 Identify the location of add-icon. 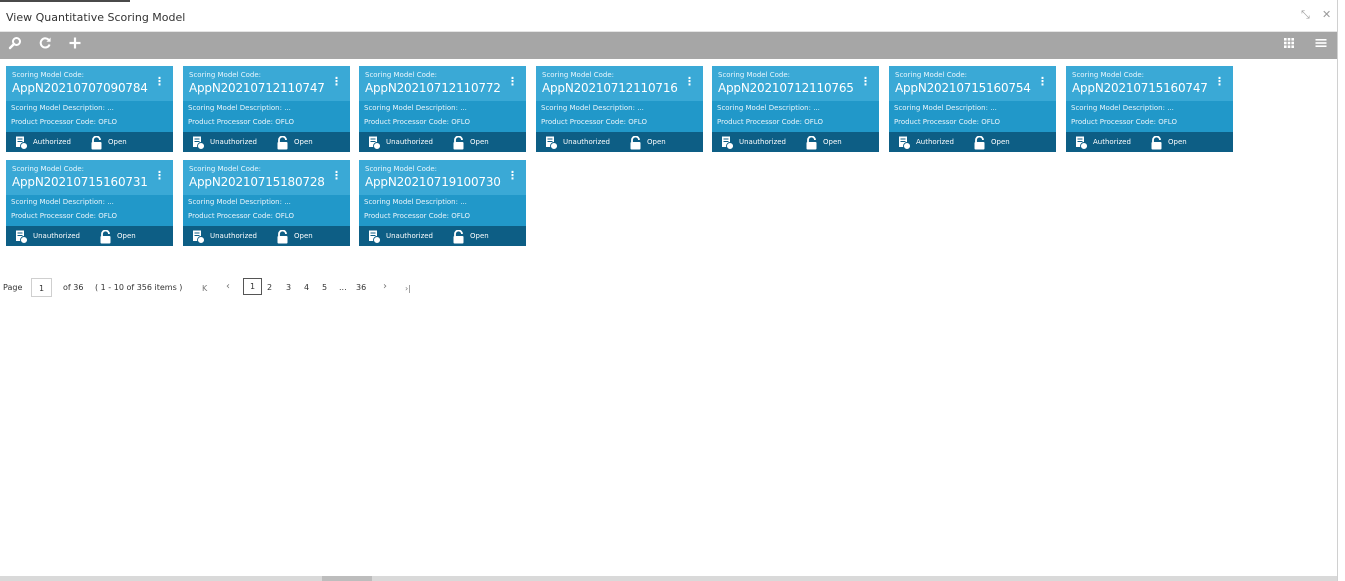
(75, 45).